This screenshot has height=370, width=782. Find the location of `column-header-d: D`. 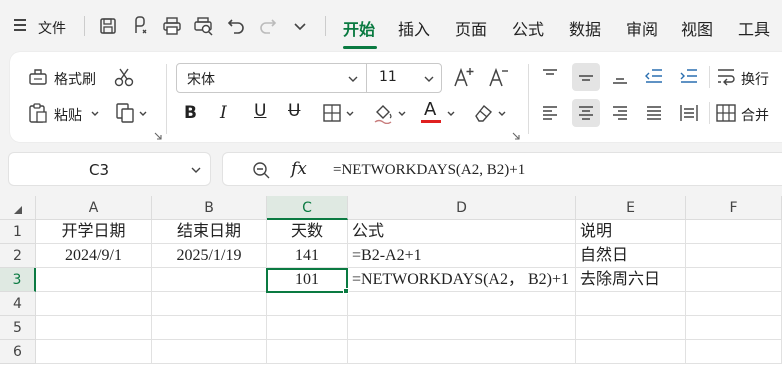

column-header-d: D is located at coordinates (462, 208).